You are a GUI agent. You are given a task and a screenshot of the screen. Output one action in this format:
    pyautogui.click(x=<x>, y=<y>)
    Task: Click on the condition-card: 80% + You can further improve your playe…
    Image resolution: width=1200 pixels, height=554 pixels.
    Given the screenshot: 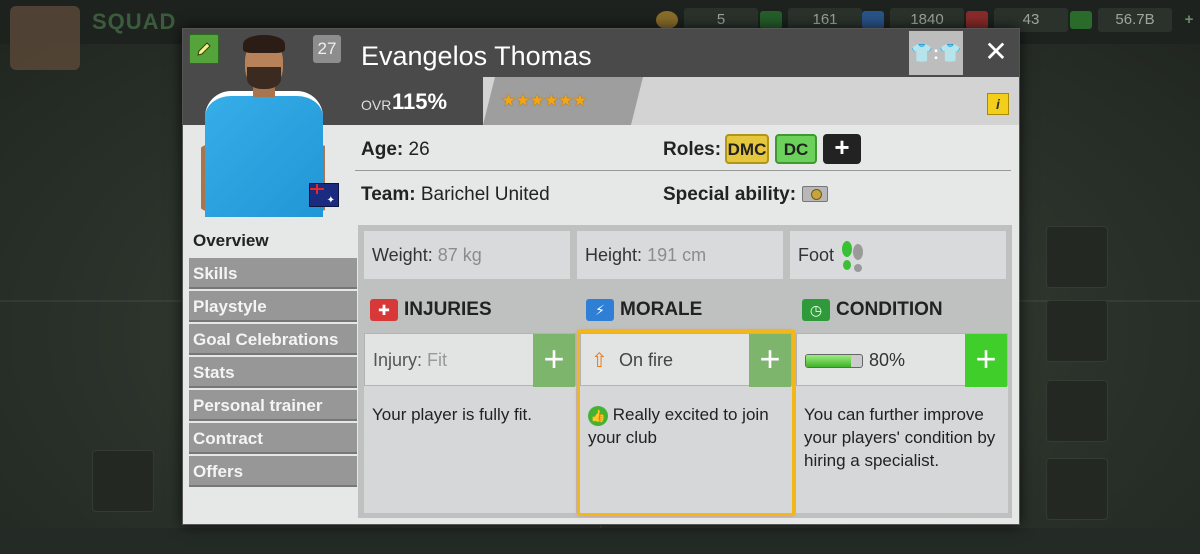 What is the action you would take?
    pyautogui.click(x=902, y=423)
    